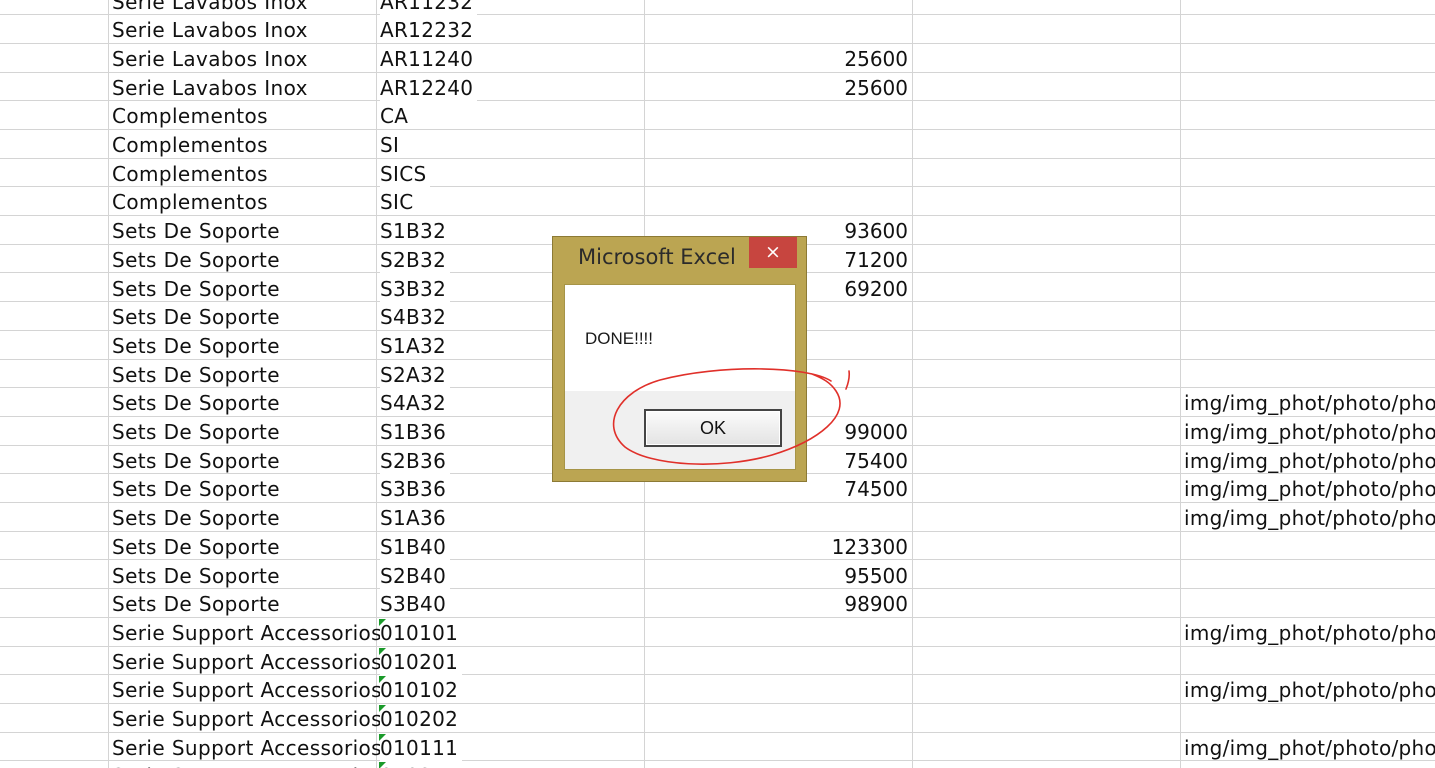  I want to click on code-cell: SIC, so click(399, 201).